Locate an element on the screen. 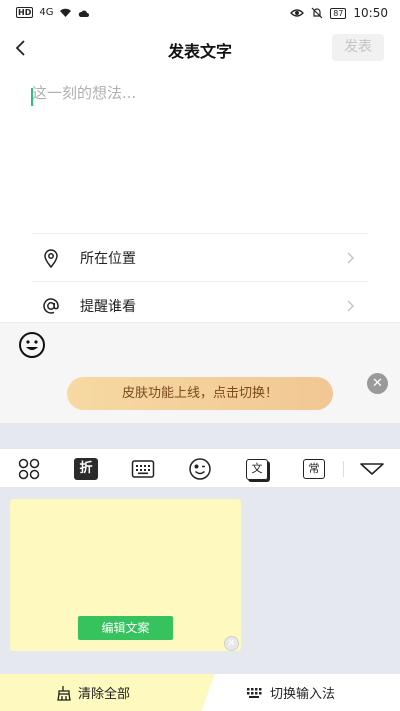  text-cursor is located at coordinates (32, 97).